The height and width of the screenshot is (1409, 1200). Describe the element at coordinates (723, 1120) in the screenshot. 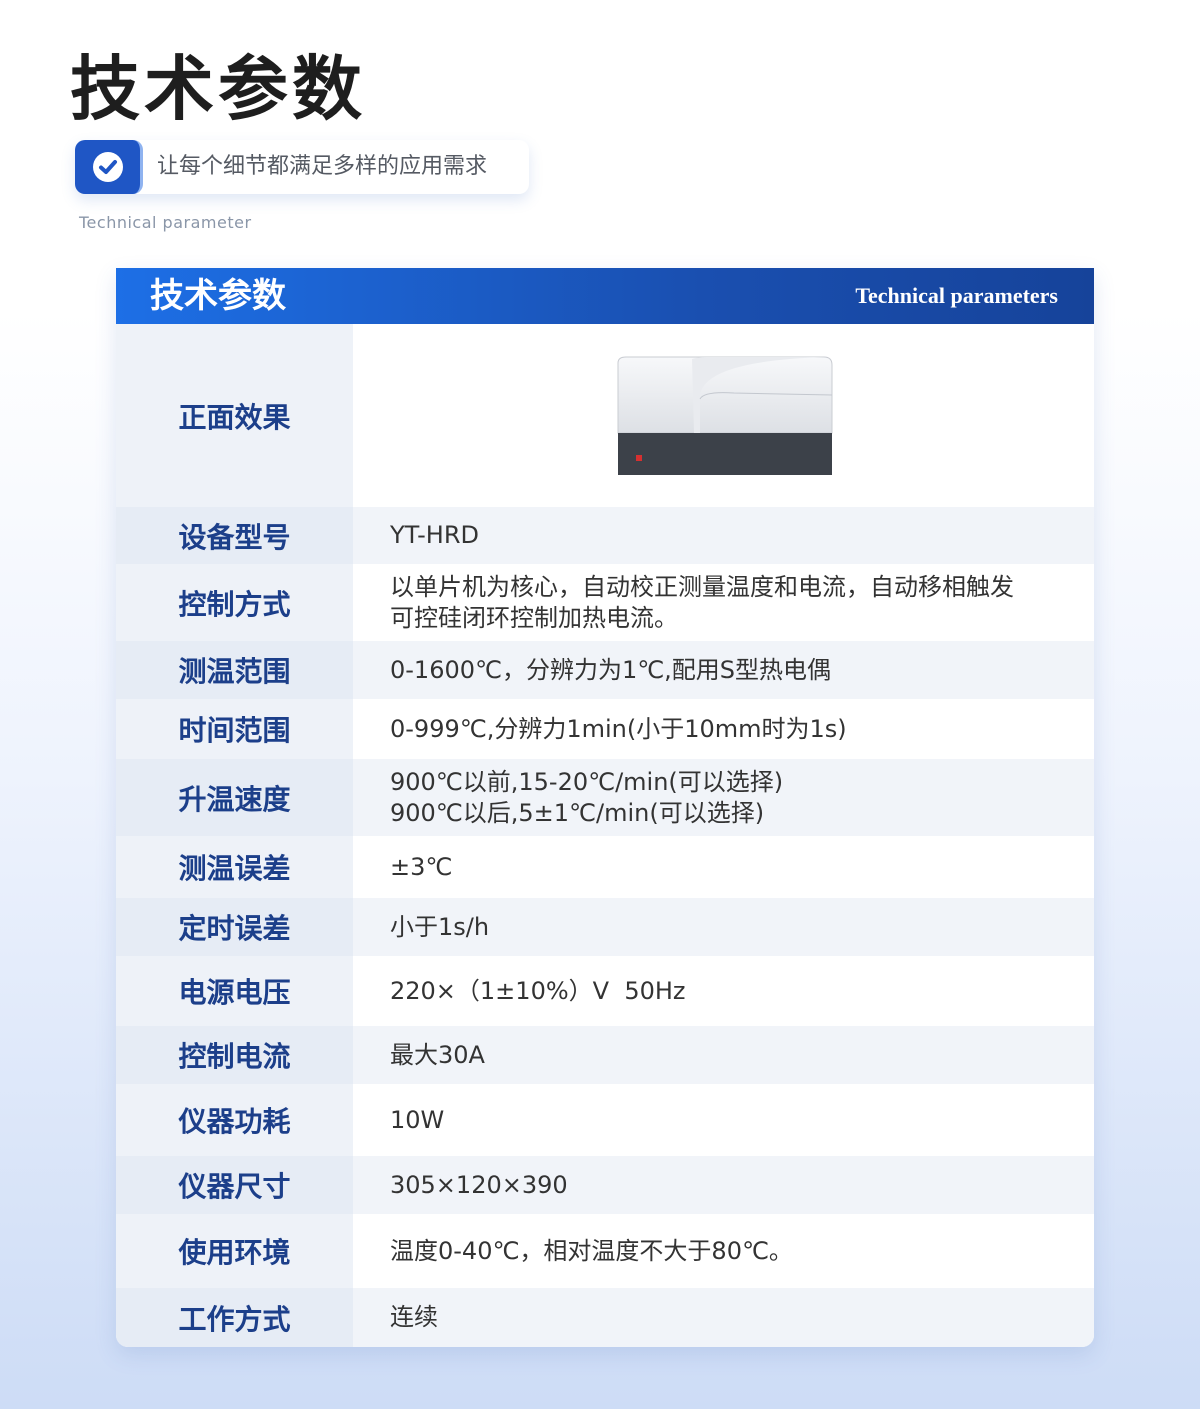

I see `spec-value: 10W` at that location.